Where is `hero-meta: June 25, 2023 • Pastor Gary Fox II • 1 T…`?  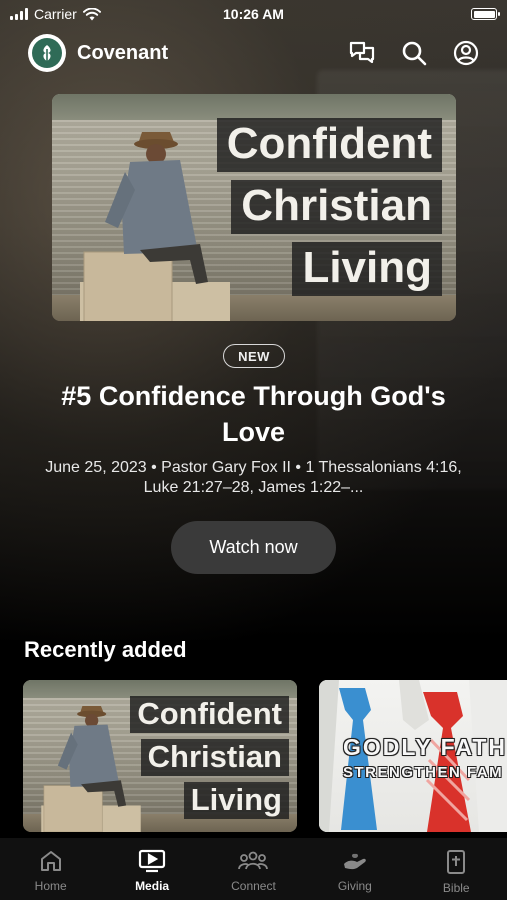 hero-meta: June 25, 2023 • Pastor Gary Fox II • 1 T… is located at coordinates (253, 477).